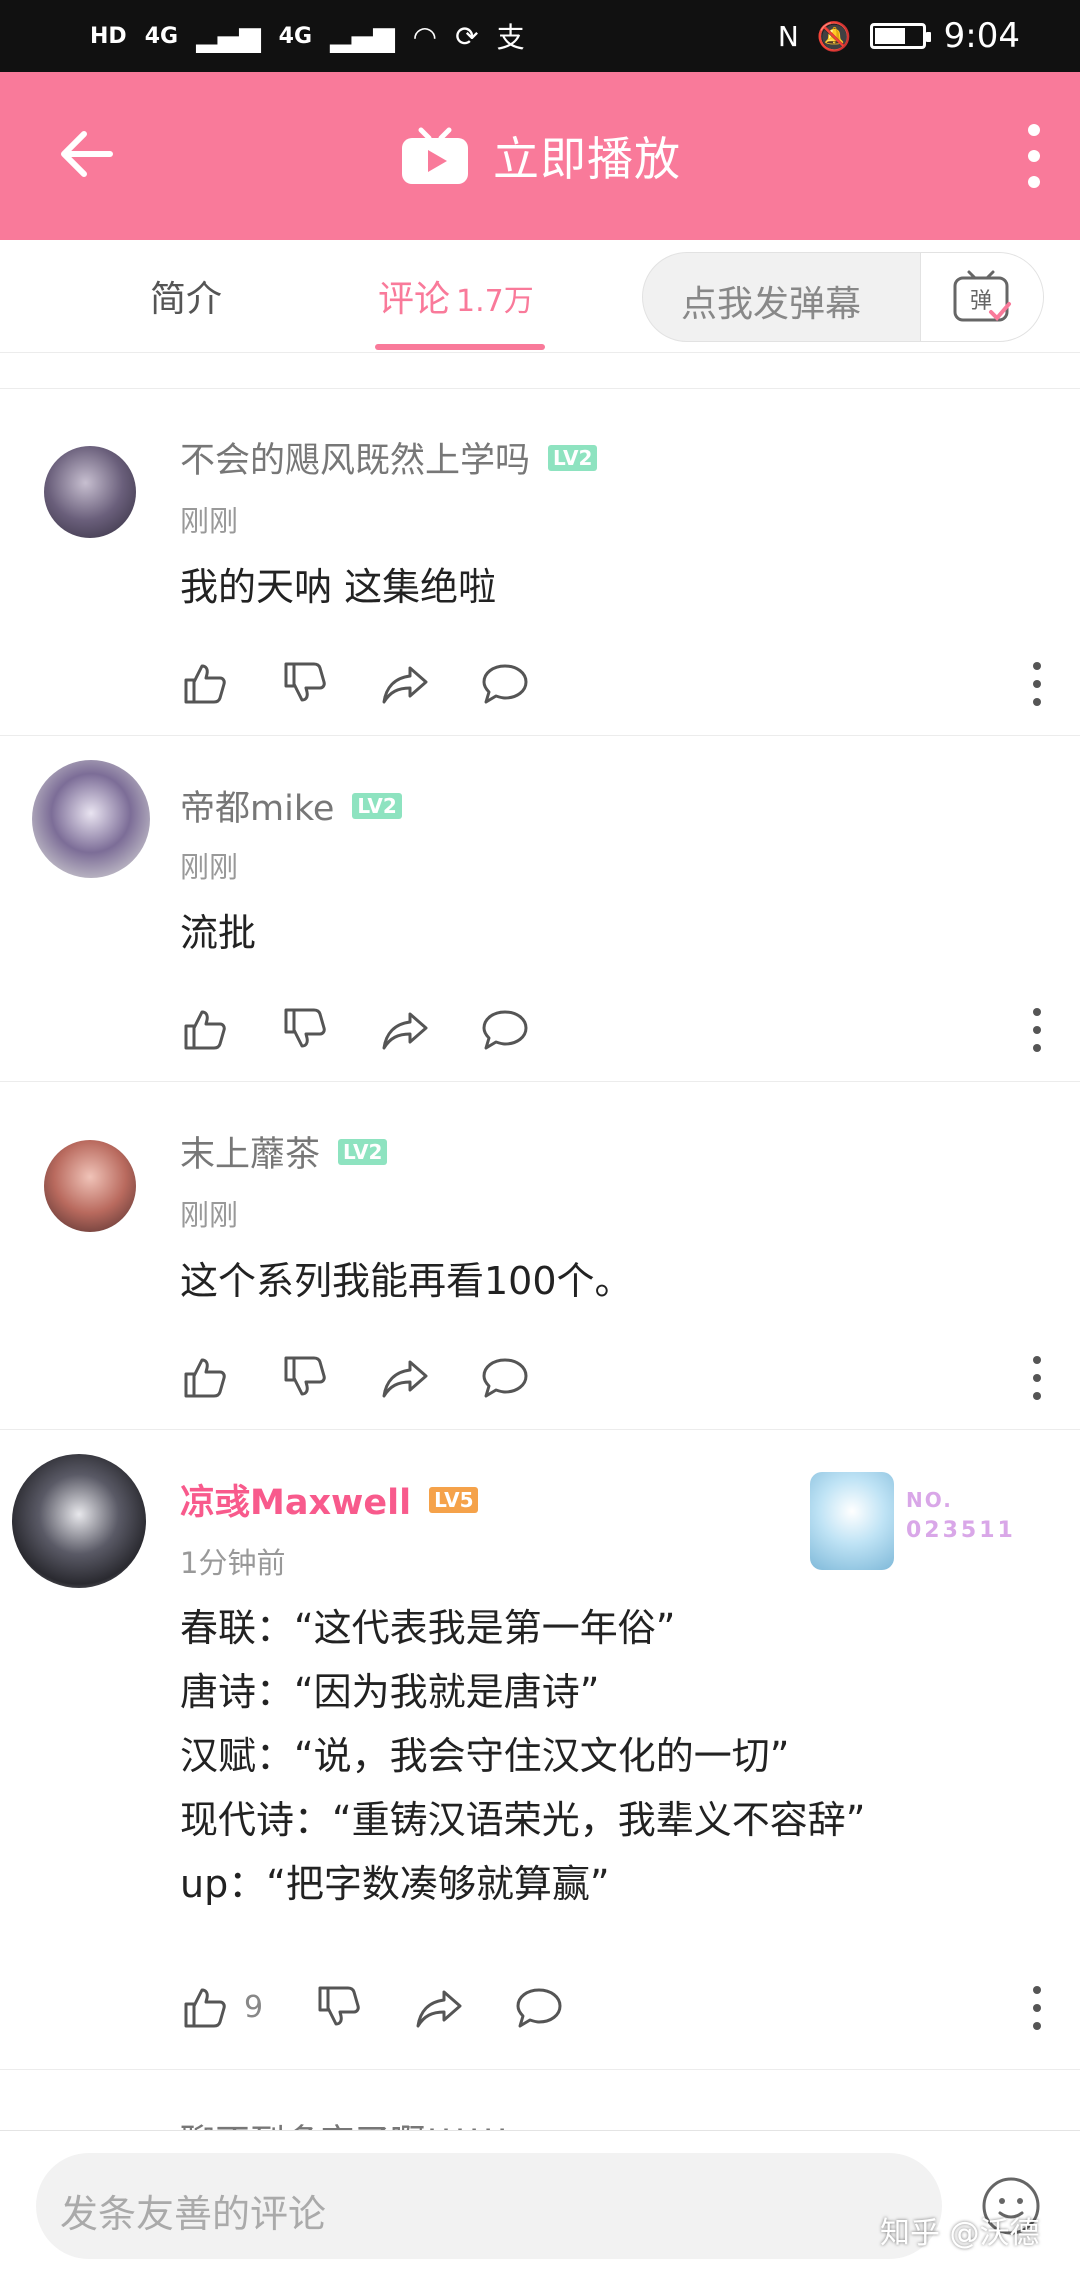 The image size is (1080, 2281). I want to click on comment-composer: 发条友善的评论, so click(540, 2205).